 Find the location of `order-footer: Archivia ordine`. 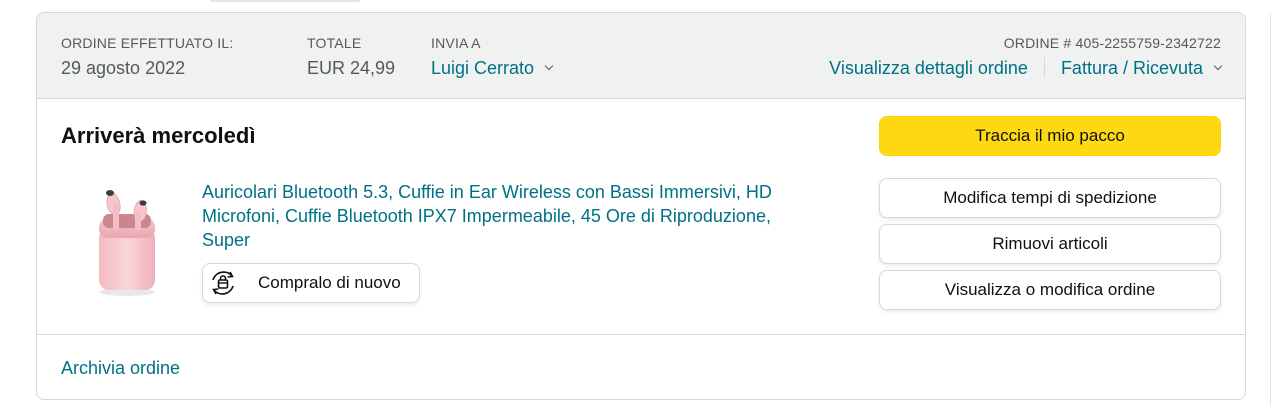

order-footer: Archivia ordine is located at coordinates (641, 366).